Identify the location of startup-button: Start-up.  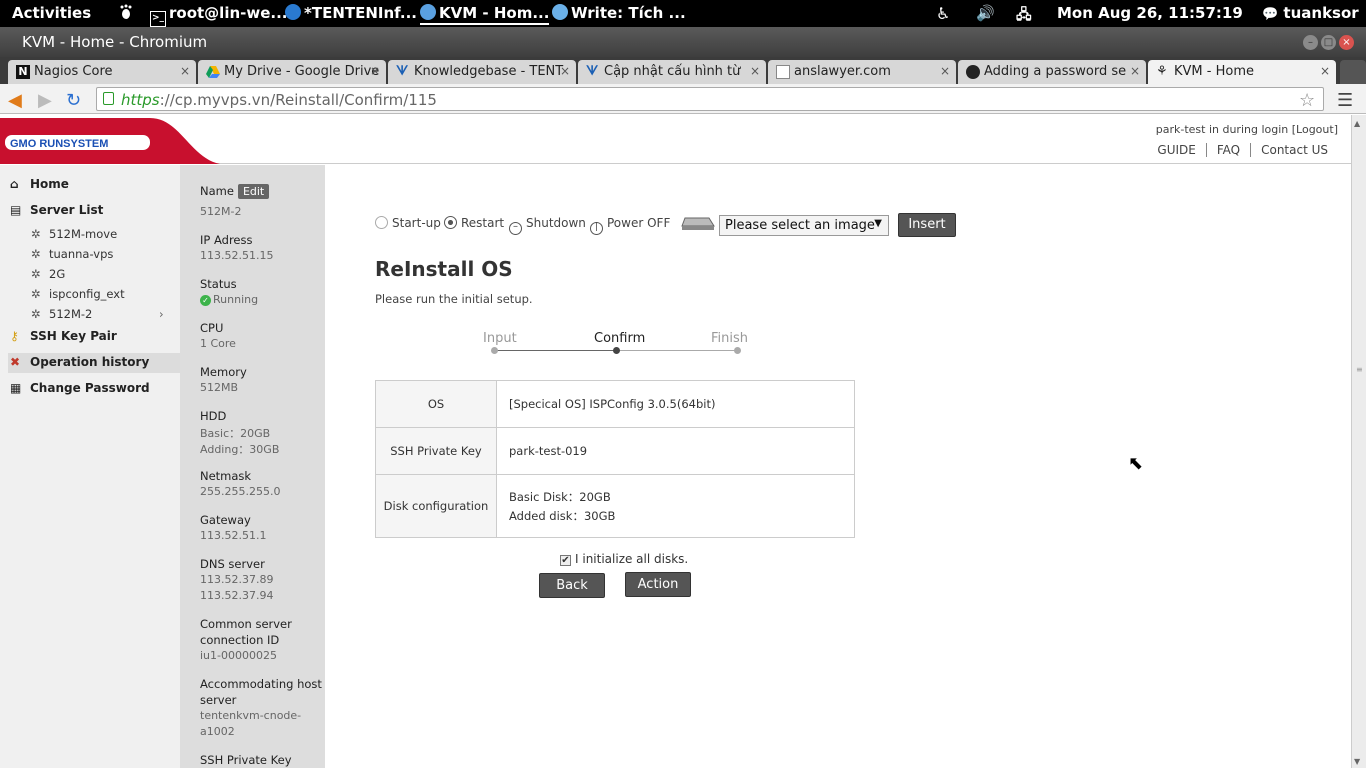
(408, 223).